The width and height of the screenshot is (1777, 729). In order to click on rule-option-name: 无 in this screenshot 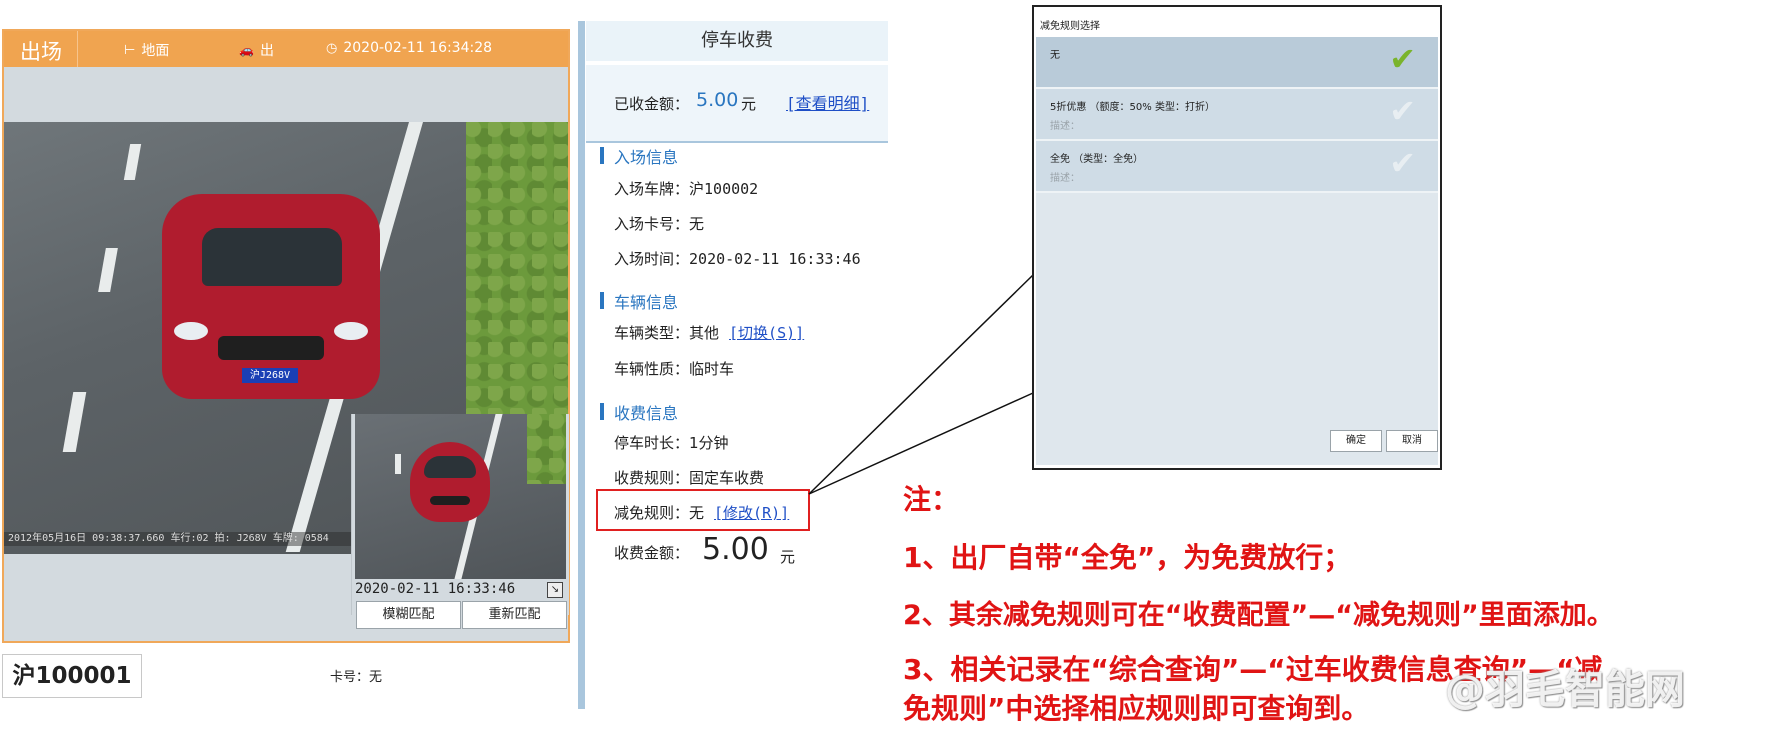, I will do `click(1055, 55)`.